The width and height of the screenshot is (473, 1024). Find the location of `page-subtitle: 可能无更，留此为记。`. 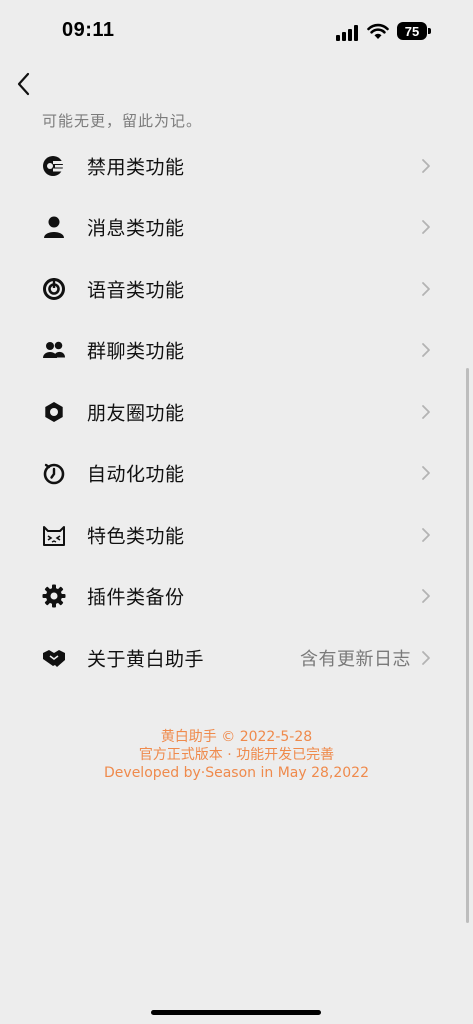

page-subtitle: 可能无更，留此为记。 is located at coordinates (122, 121).